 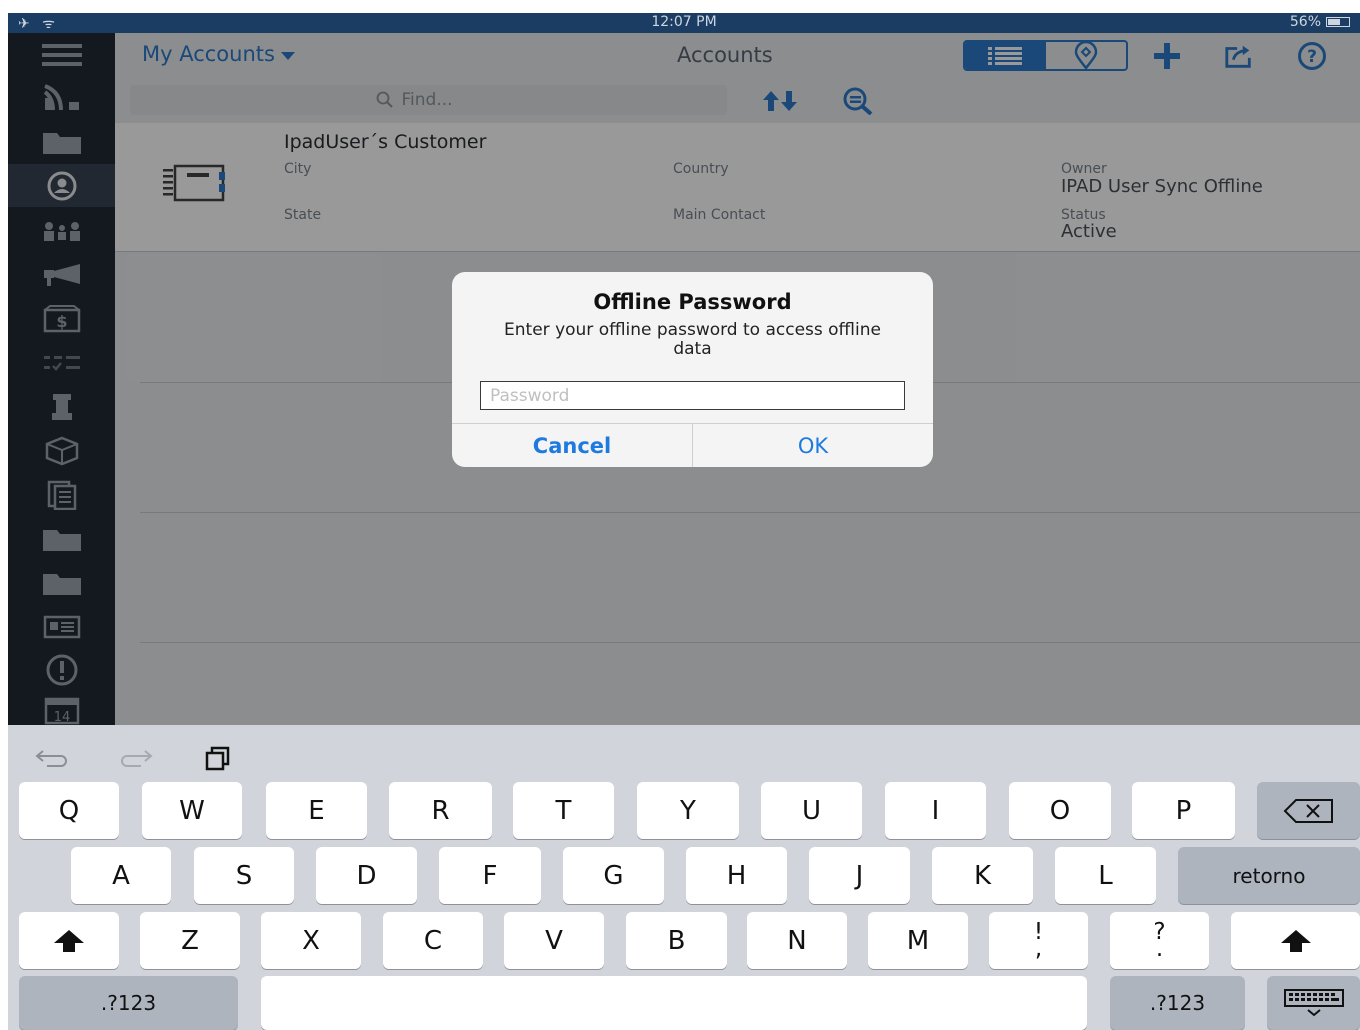 I want to click on backspace-key, so click(x=1308, y=810).